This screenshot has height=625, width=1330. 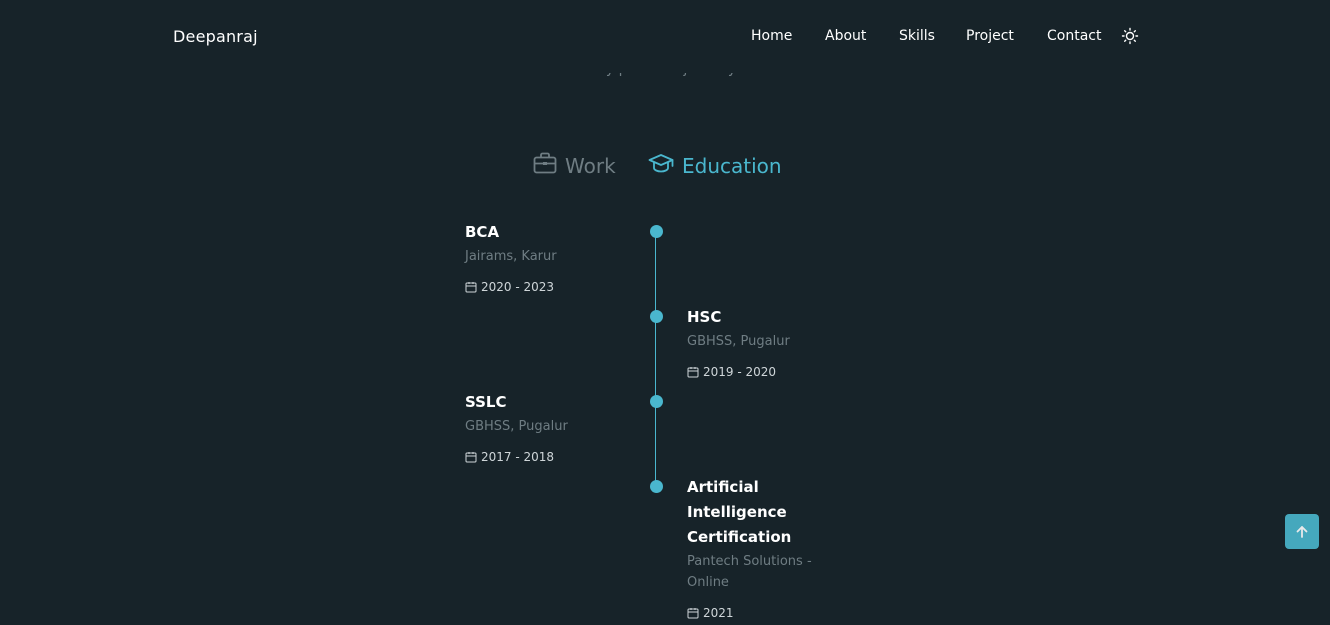 What do you see at coordinates (482, 232) in the screenshot?
I see `entry-title: BCA` at bounding box center [482, 232].